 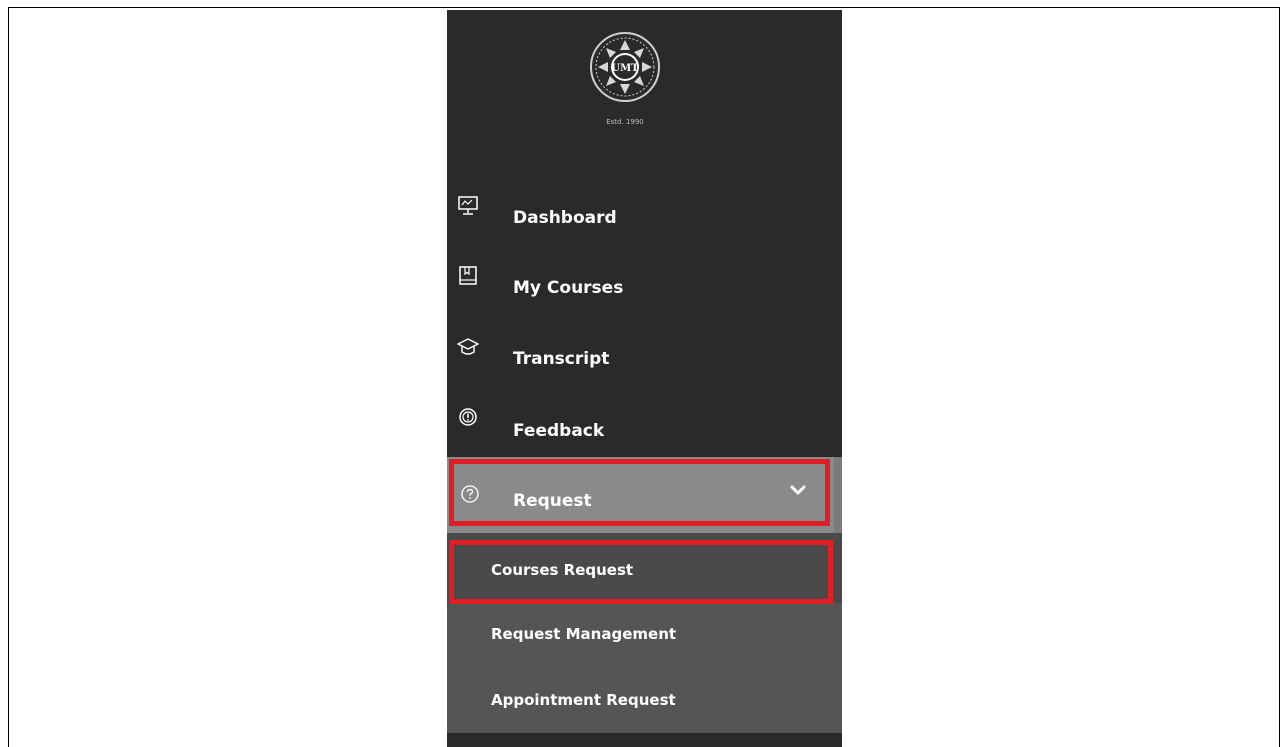 I want to click on umt-logo-emblem-icon: UMT Estd. 1990, so click(x=625, y=79).